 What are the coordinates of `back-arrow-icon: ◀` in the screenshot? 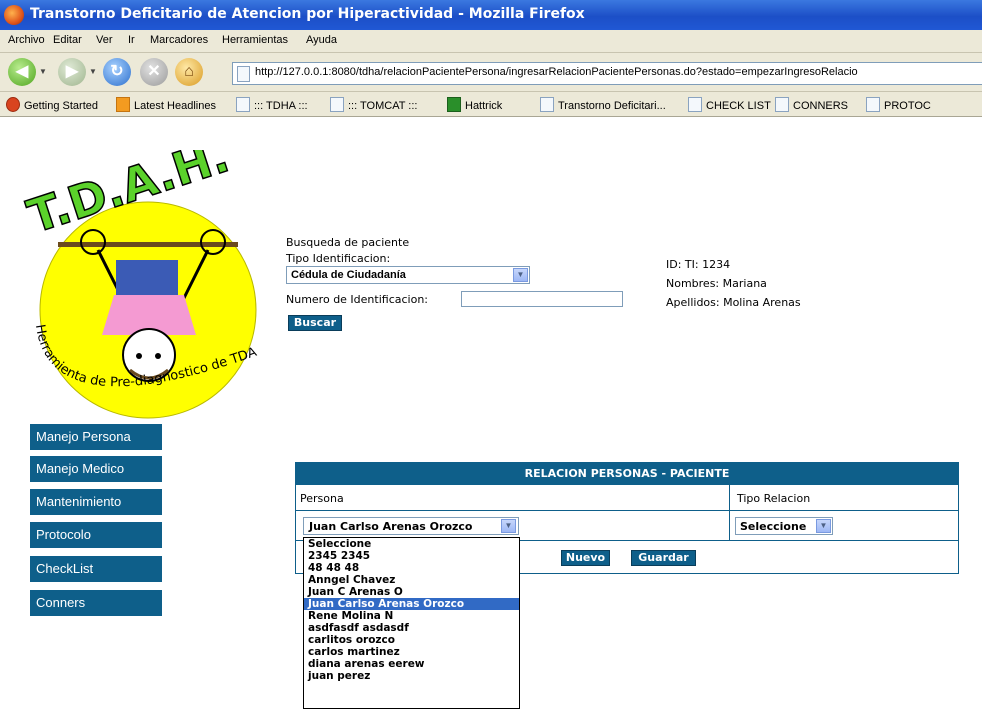 It's located at (22, 71).